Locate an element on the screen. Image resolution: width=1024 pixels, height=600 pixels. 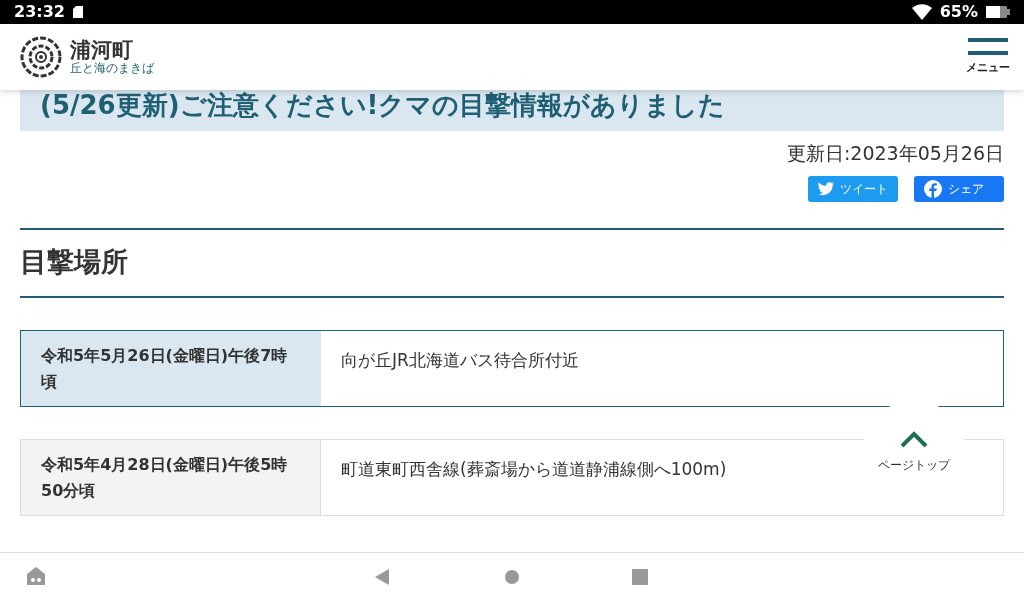
sighting-place: 向が丘JR北海道バス待合所付近 is located at coordinates (460, 360).